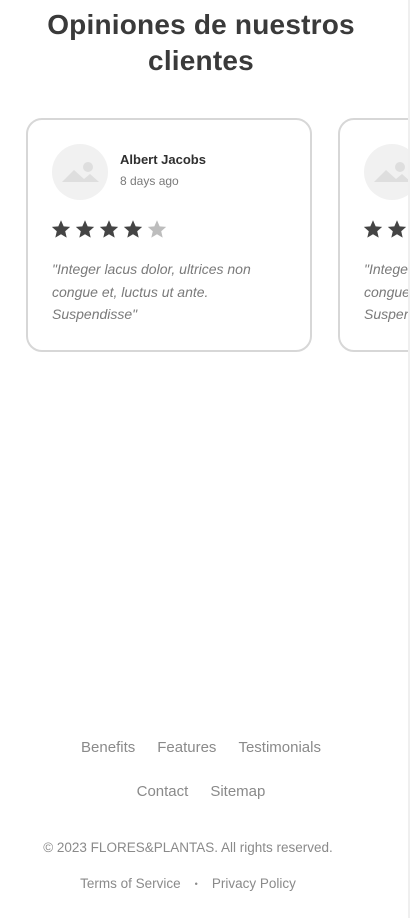  What do you see at coordinates (186, 748) in the screenshot?
I see `footer-link-features: Features` at bounding box center [186, 748].